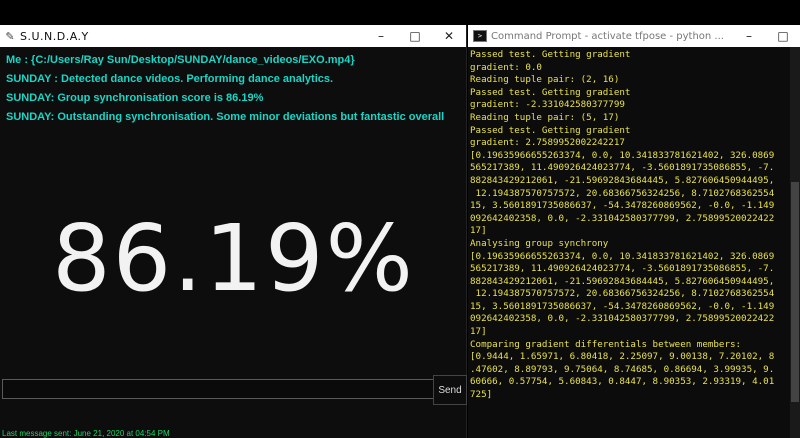 This screenshot has height=438, width=800. Describe the element at coordinates (449, 36) in the screenshot. I see `close-button: ✕` at that location.